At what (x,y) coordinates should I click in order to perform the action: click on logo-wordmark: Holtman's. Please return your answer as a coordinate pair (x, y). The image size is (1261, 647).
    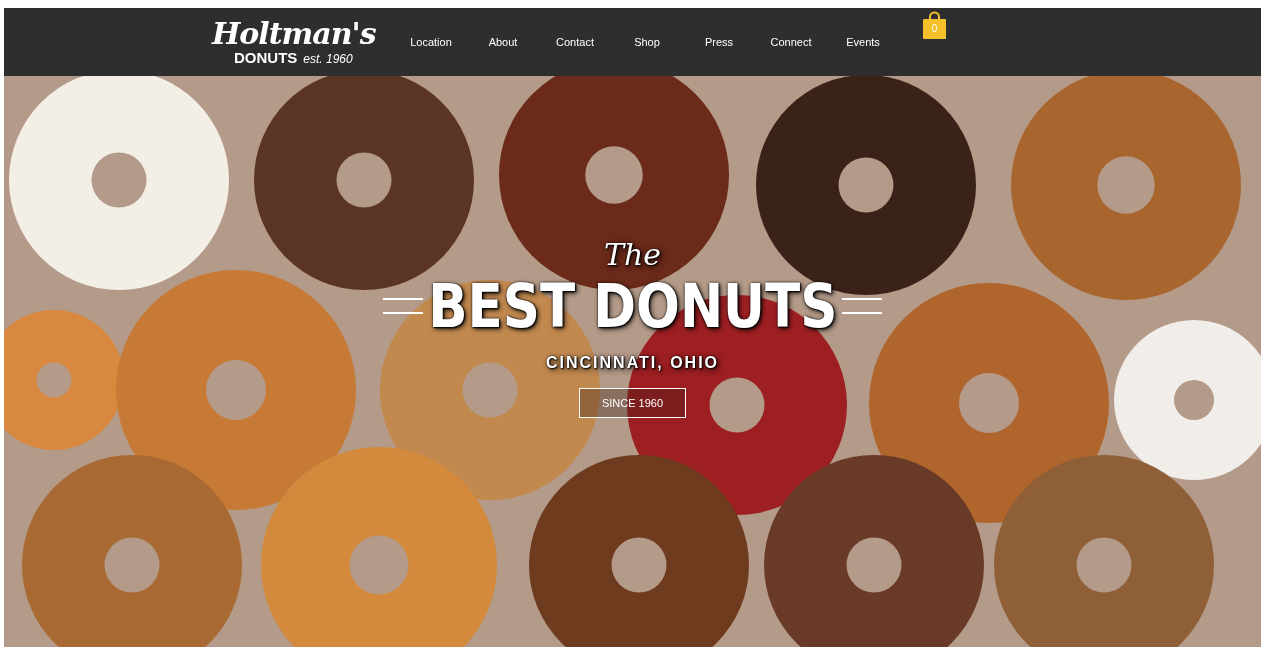
    Looking at the image, I should click on (294, 33).